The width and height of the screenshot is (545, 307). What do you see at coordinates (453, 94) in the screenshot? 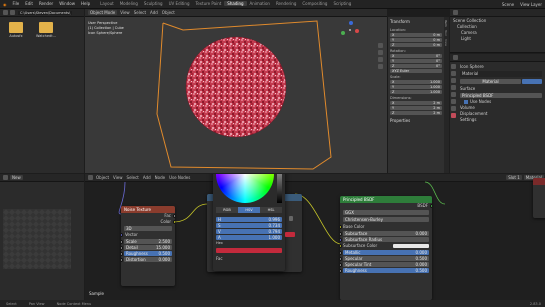
I see `world-tab-icon` at bounding box center [453, 94].